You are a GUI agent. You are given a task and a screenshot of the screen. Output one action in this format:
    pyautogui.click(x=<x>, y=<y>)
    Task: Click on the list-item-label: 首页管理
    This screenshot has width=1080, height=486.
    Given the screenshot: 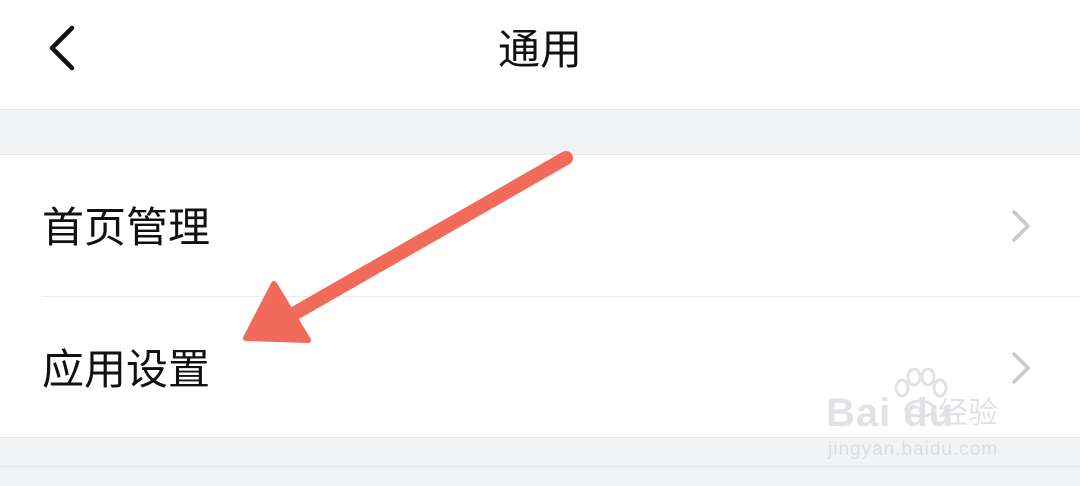 What is the action you would take?
    pyautogui.click(x=126, y=227)
    